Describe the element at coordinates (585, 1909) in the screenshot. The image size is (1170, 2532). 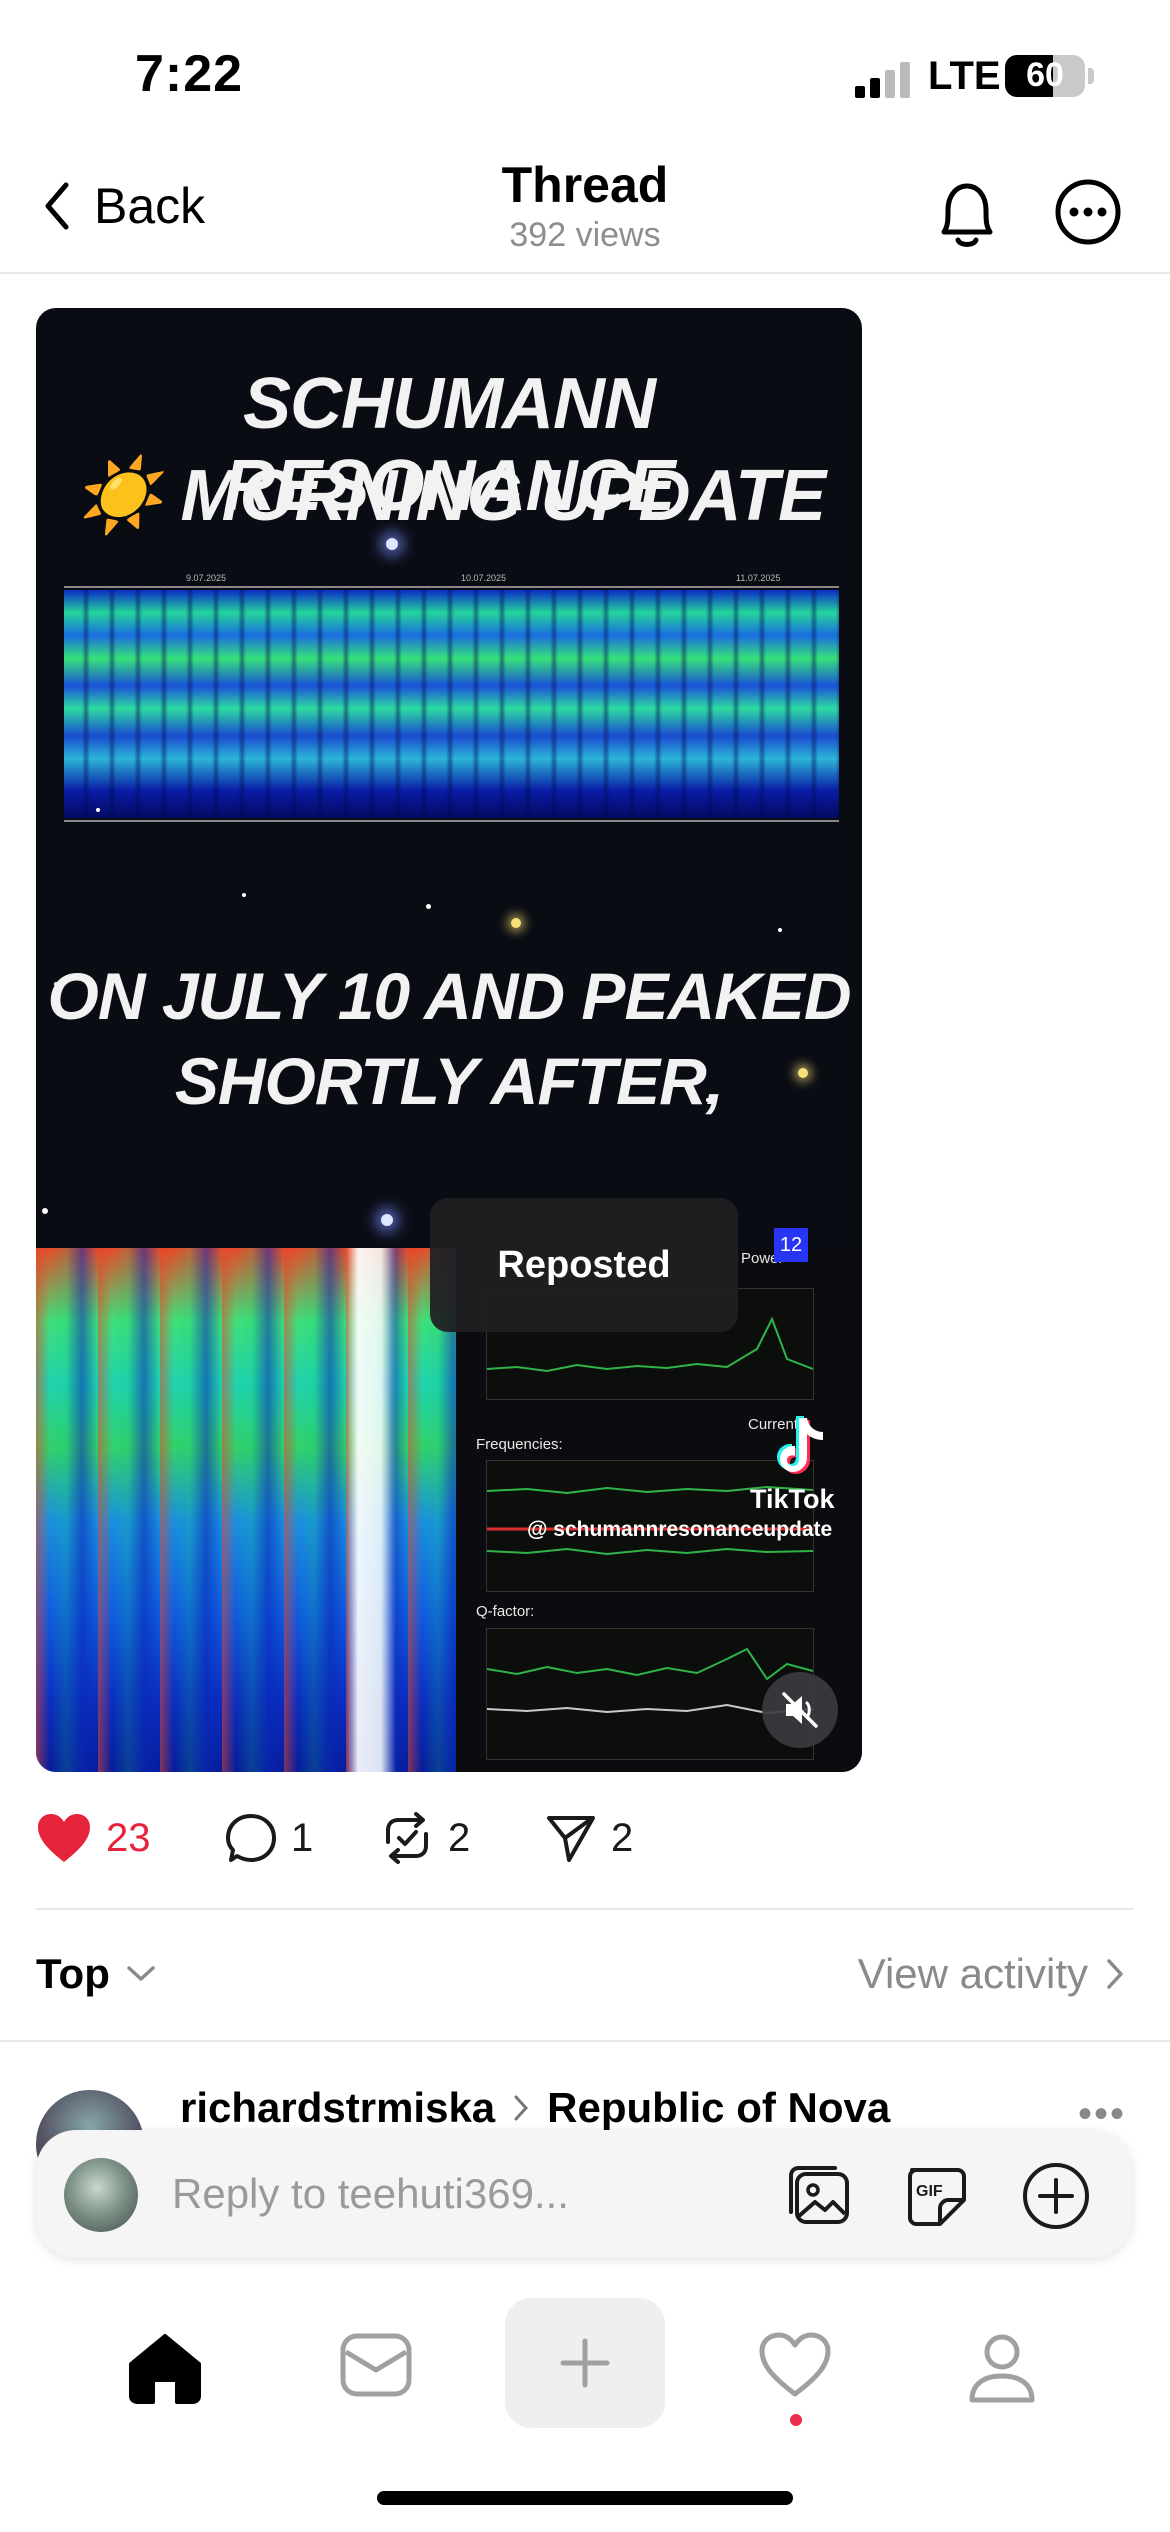
I see `actions-divider` at that location.